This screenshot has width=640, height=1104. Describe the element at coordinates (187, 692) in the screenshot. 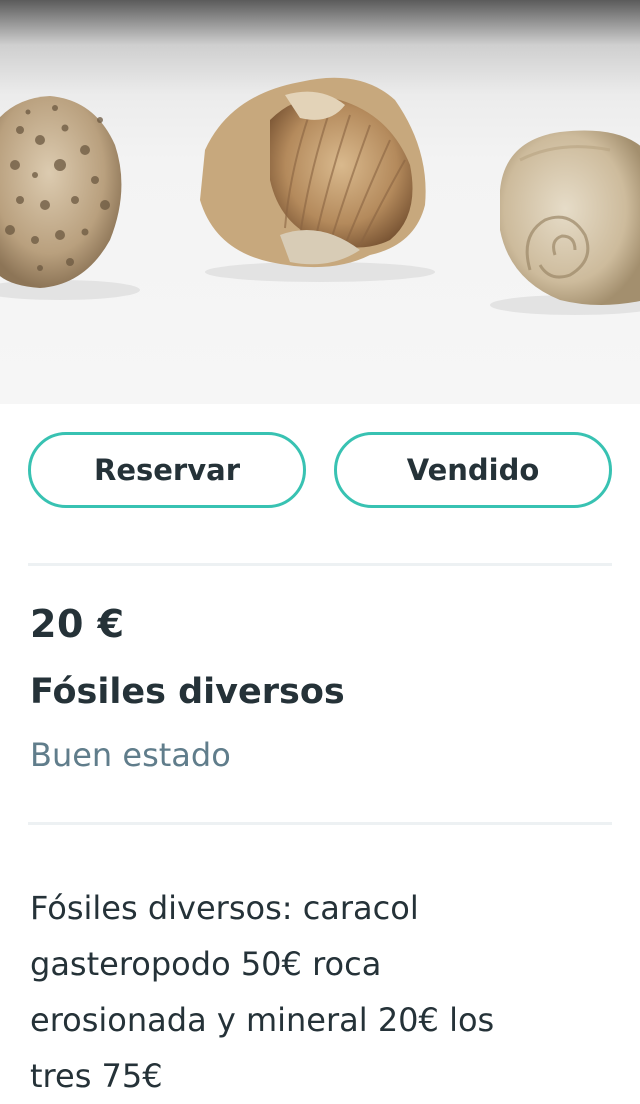

I see `listing-title: Fósiles diversos` at that location.